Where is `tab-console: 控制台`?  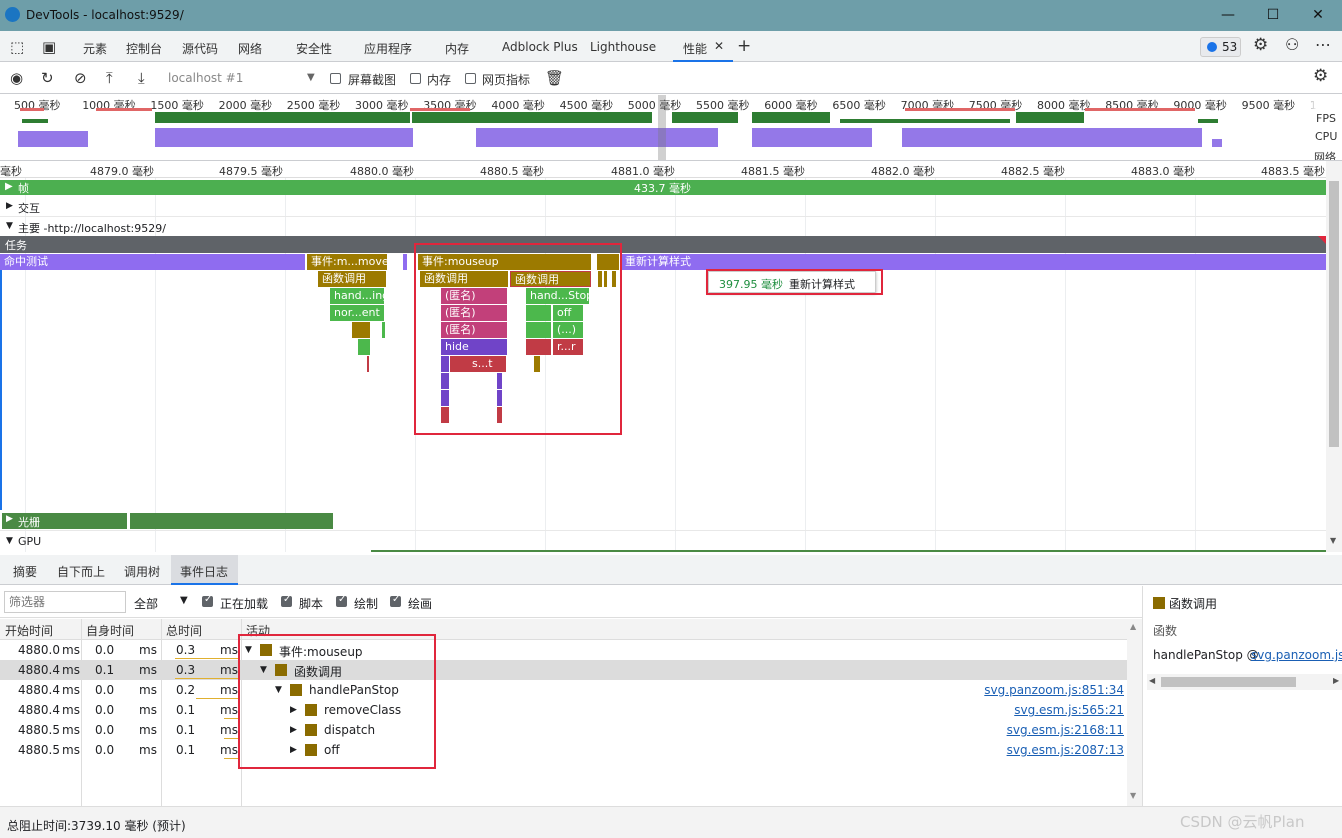 tab-console: 控制台 is located at coordinates (144, 48).